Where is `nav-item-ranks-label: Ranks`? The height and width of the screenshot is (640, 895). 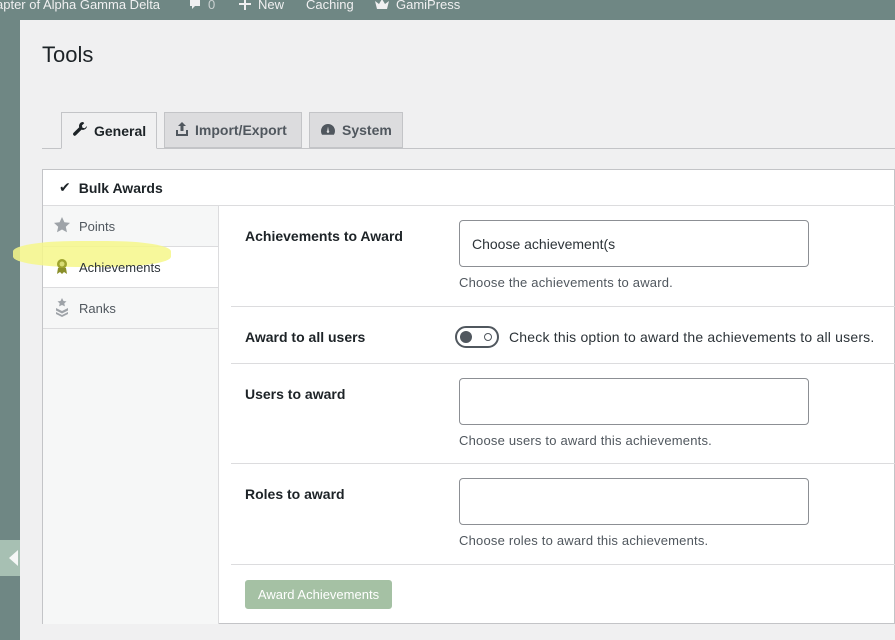 nav-item-ranks-label: Ranks is located at coordinates (97, 308).